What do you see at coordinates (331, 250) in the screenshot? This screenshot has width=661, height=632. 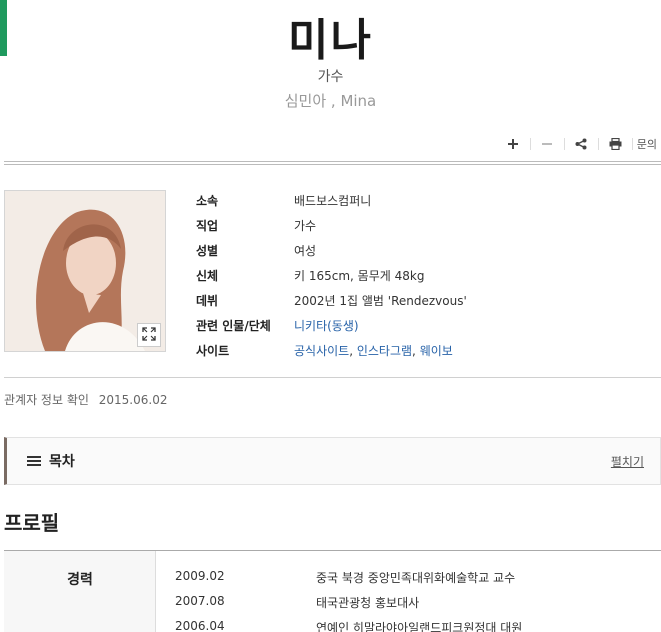 I see `info-row-gender: 성별 여성` at bounding box center [331, 250].